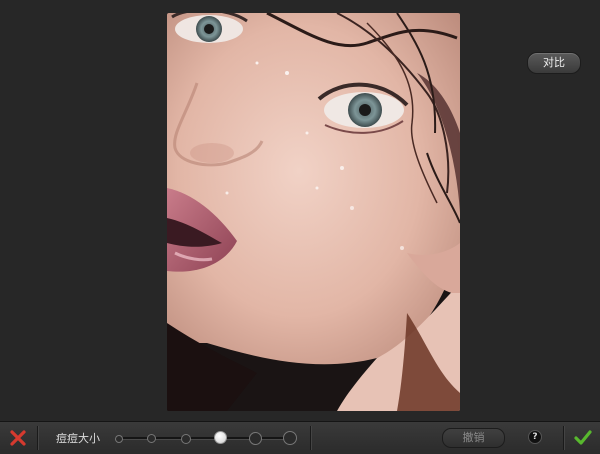 This screenshot has height=454, width=600. I want to click on confirm-button, so click(583, 438).